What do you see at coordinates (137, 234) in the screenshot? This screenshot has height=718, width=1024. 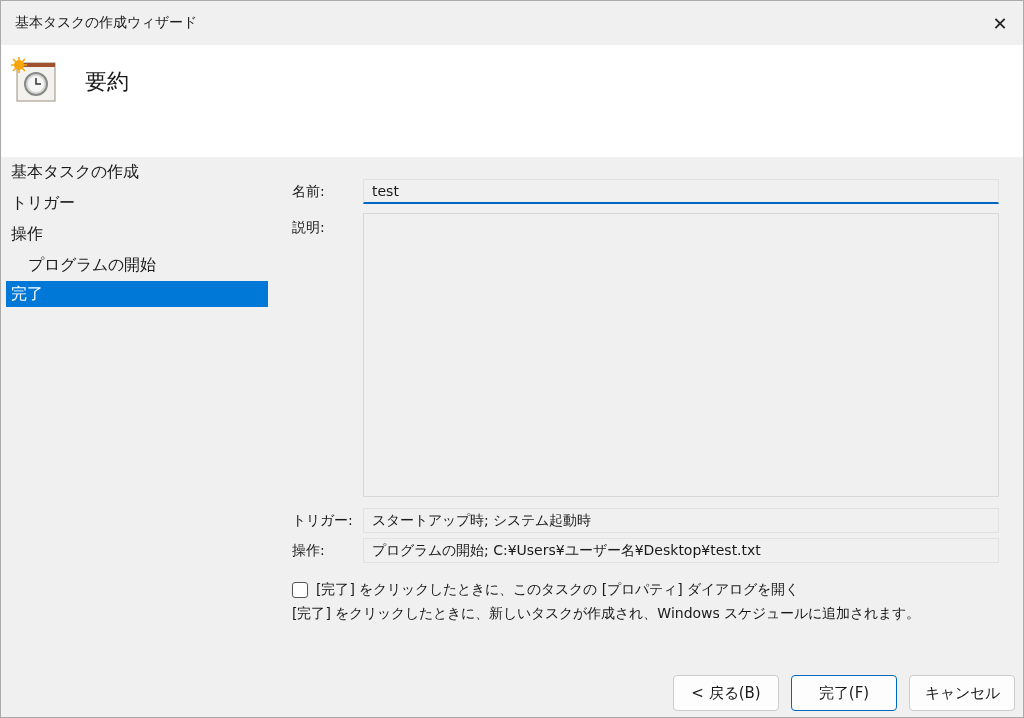 I see `nav-step: 操作` at bounding box center [137, 234].